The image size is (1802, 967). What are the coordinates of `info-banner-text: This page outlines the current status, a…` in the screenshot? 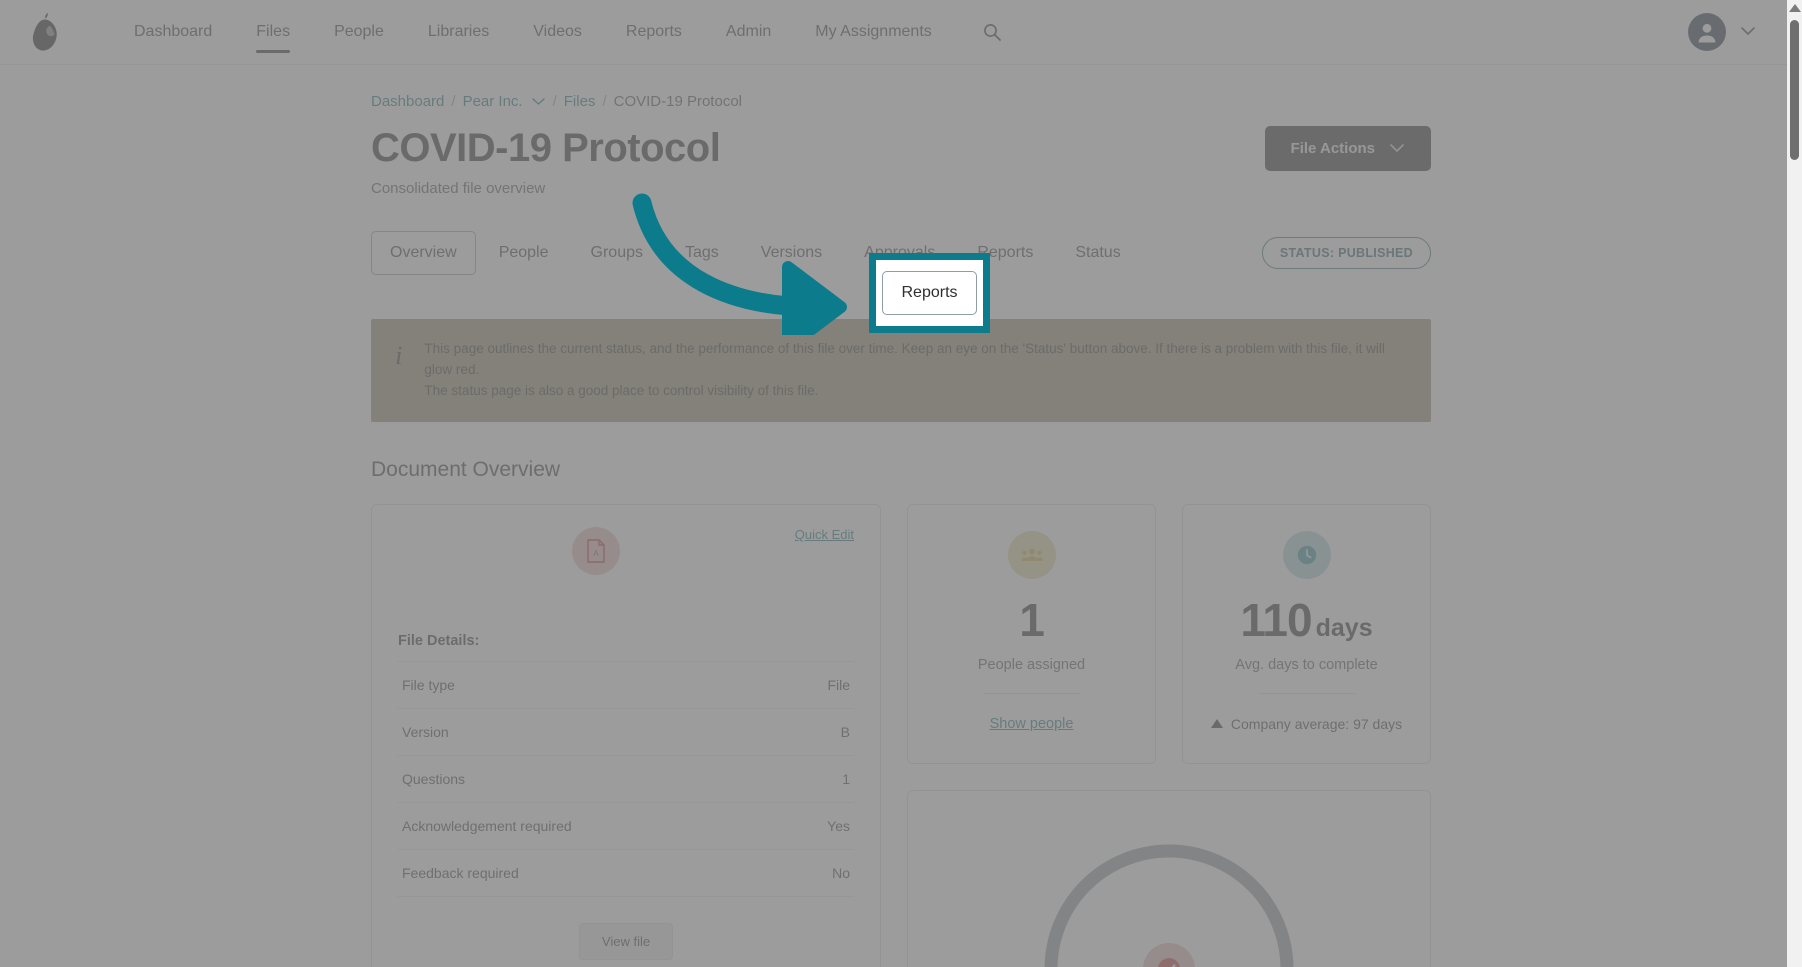 It's located at (915, 370).